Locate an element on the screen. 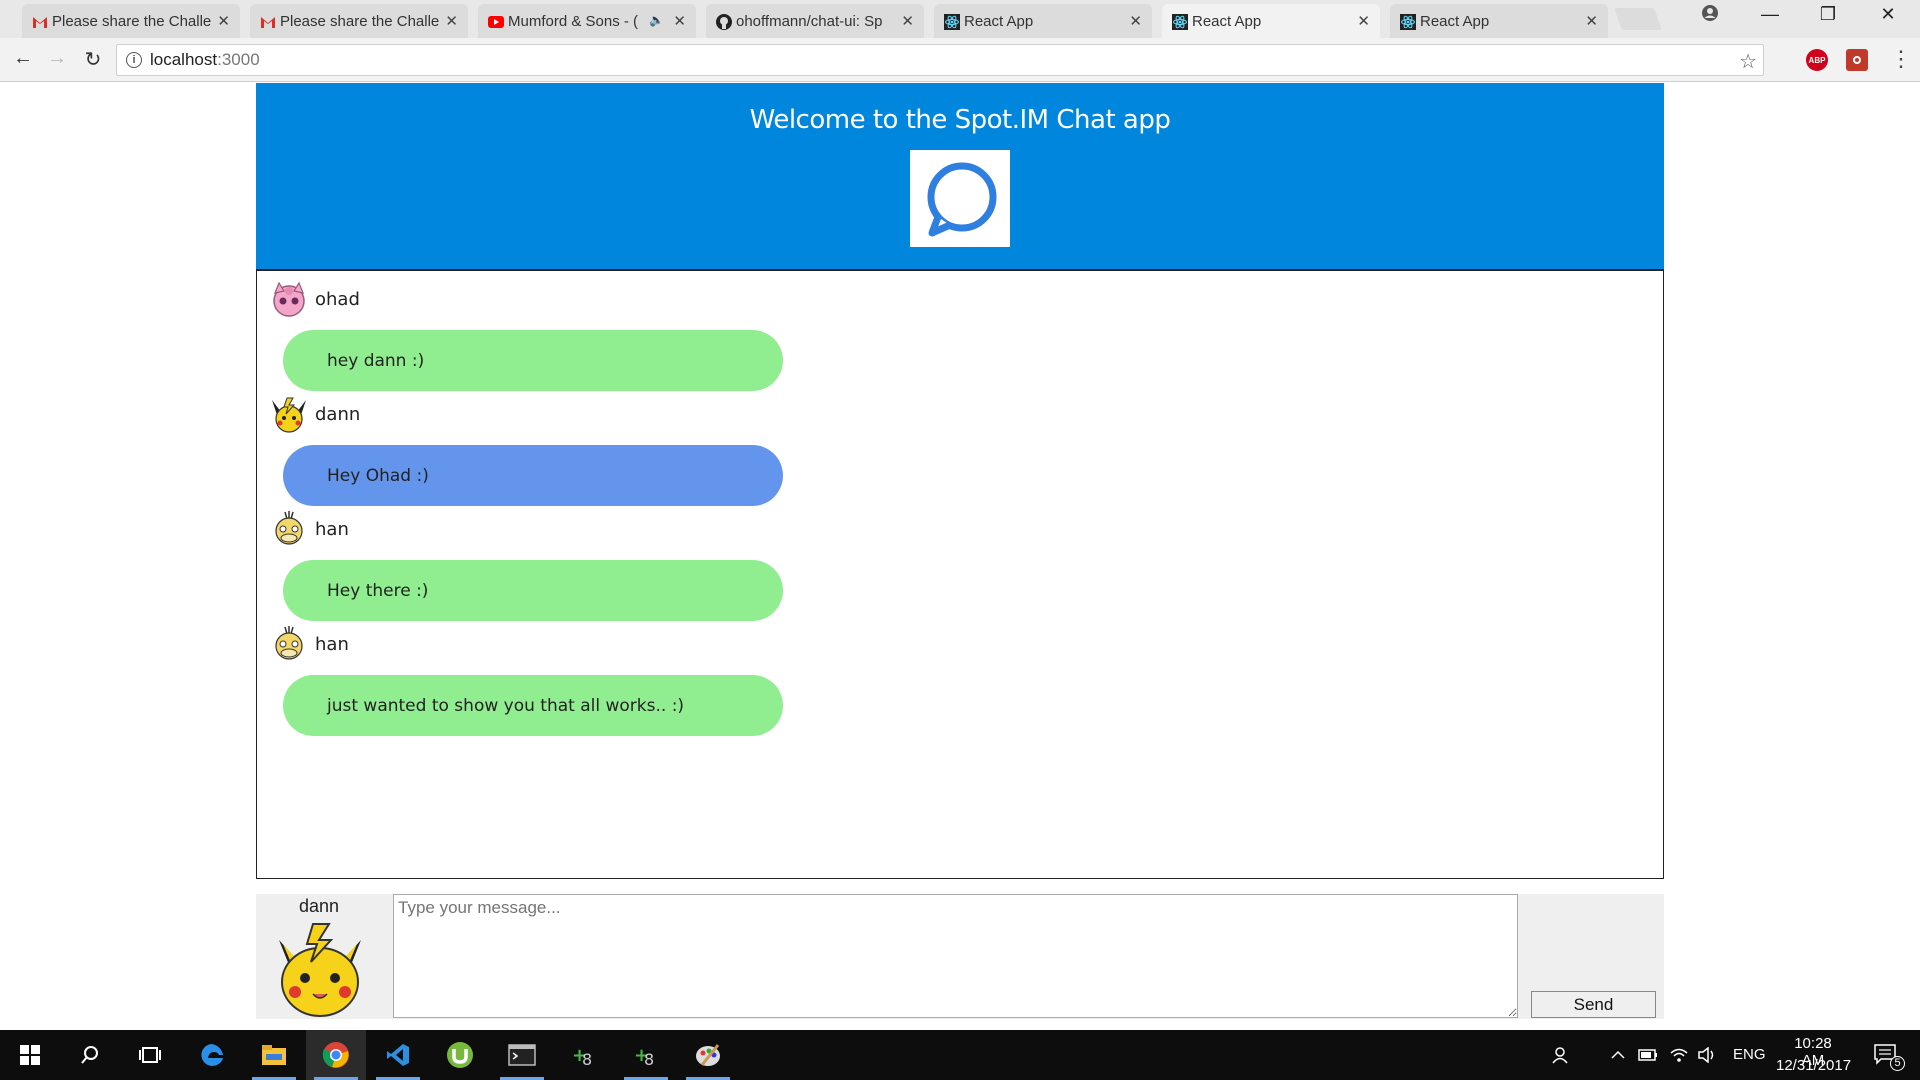  url-port: :3000 is located at coordinates (238, 59).